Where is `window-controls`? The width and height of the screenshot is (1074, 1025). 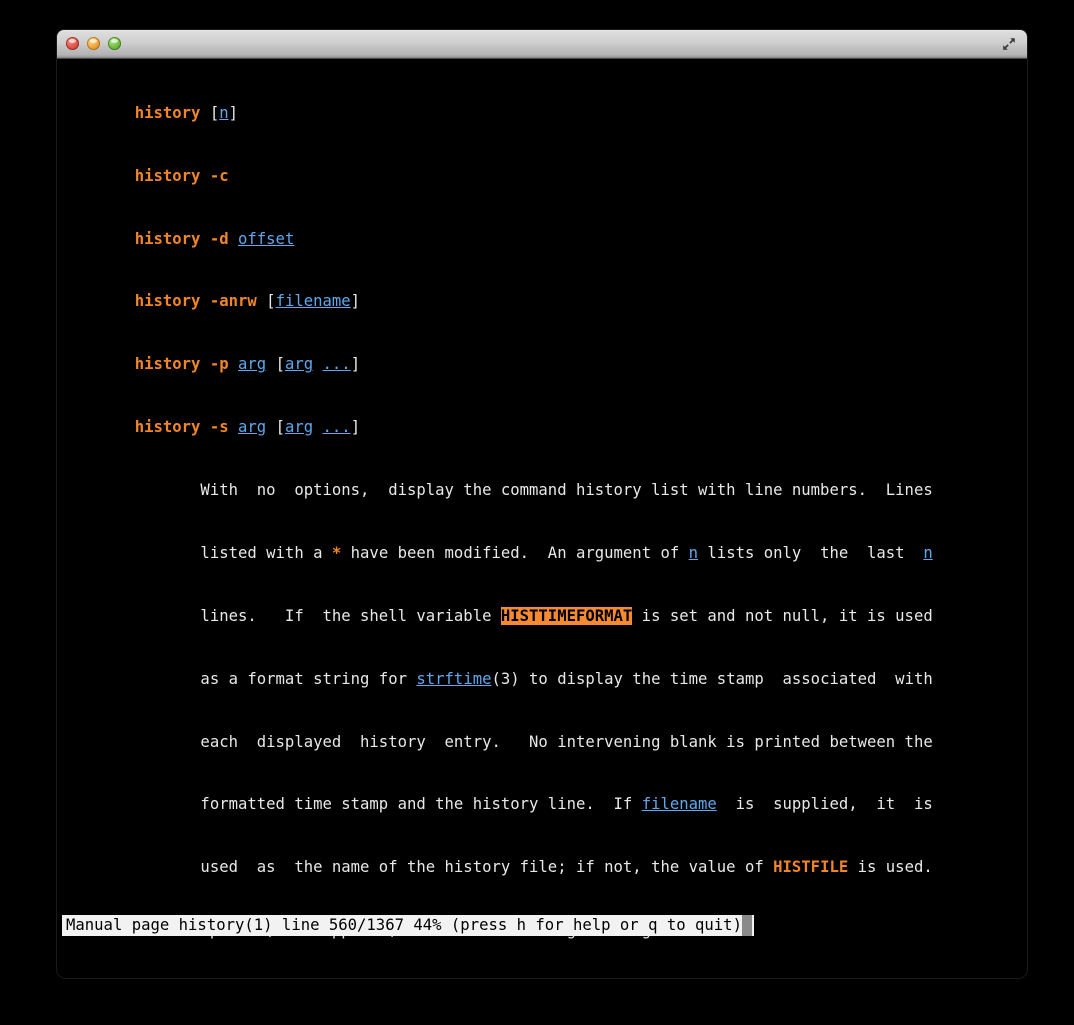 window-controls is located at coordinates (93, 43).